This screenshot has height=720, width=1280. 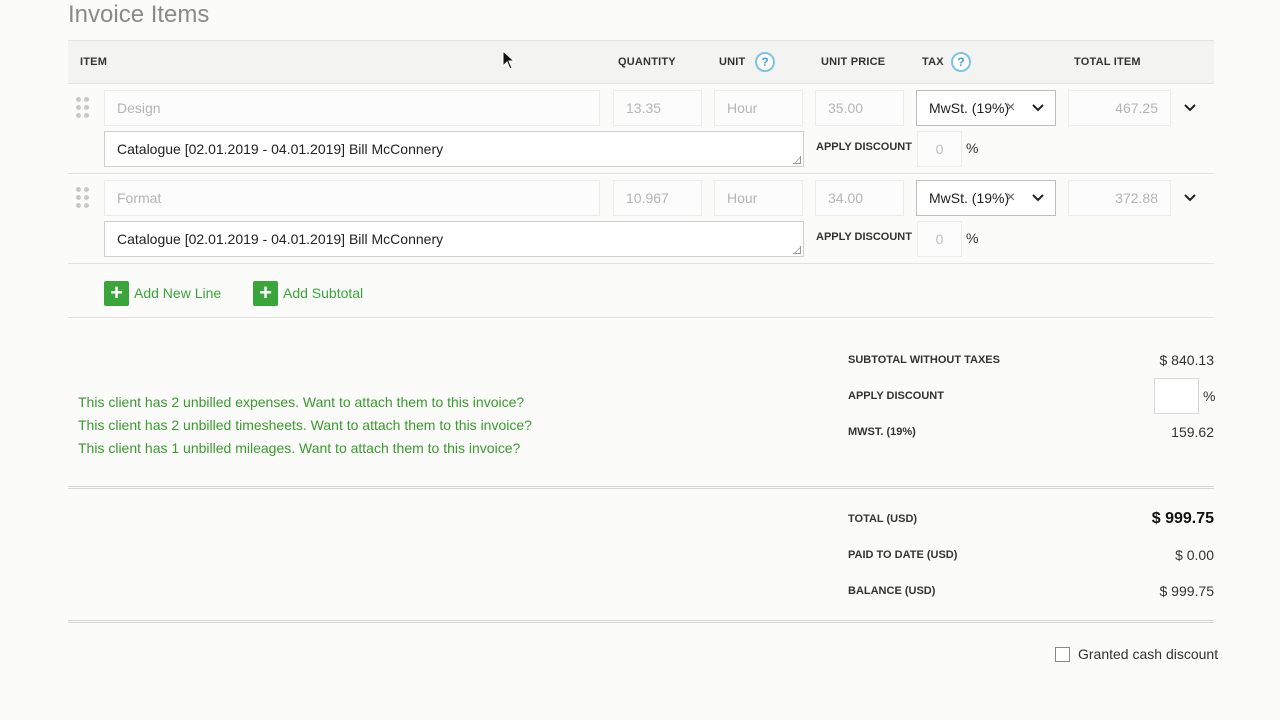 What do you see at coordinates (853, 62) in the screenshot?
I see `header-unit-price: UNIT PRICE` at bounding box center [853, 62].